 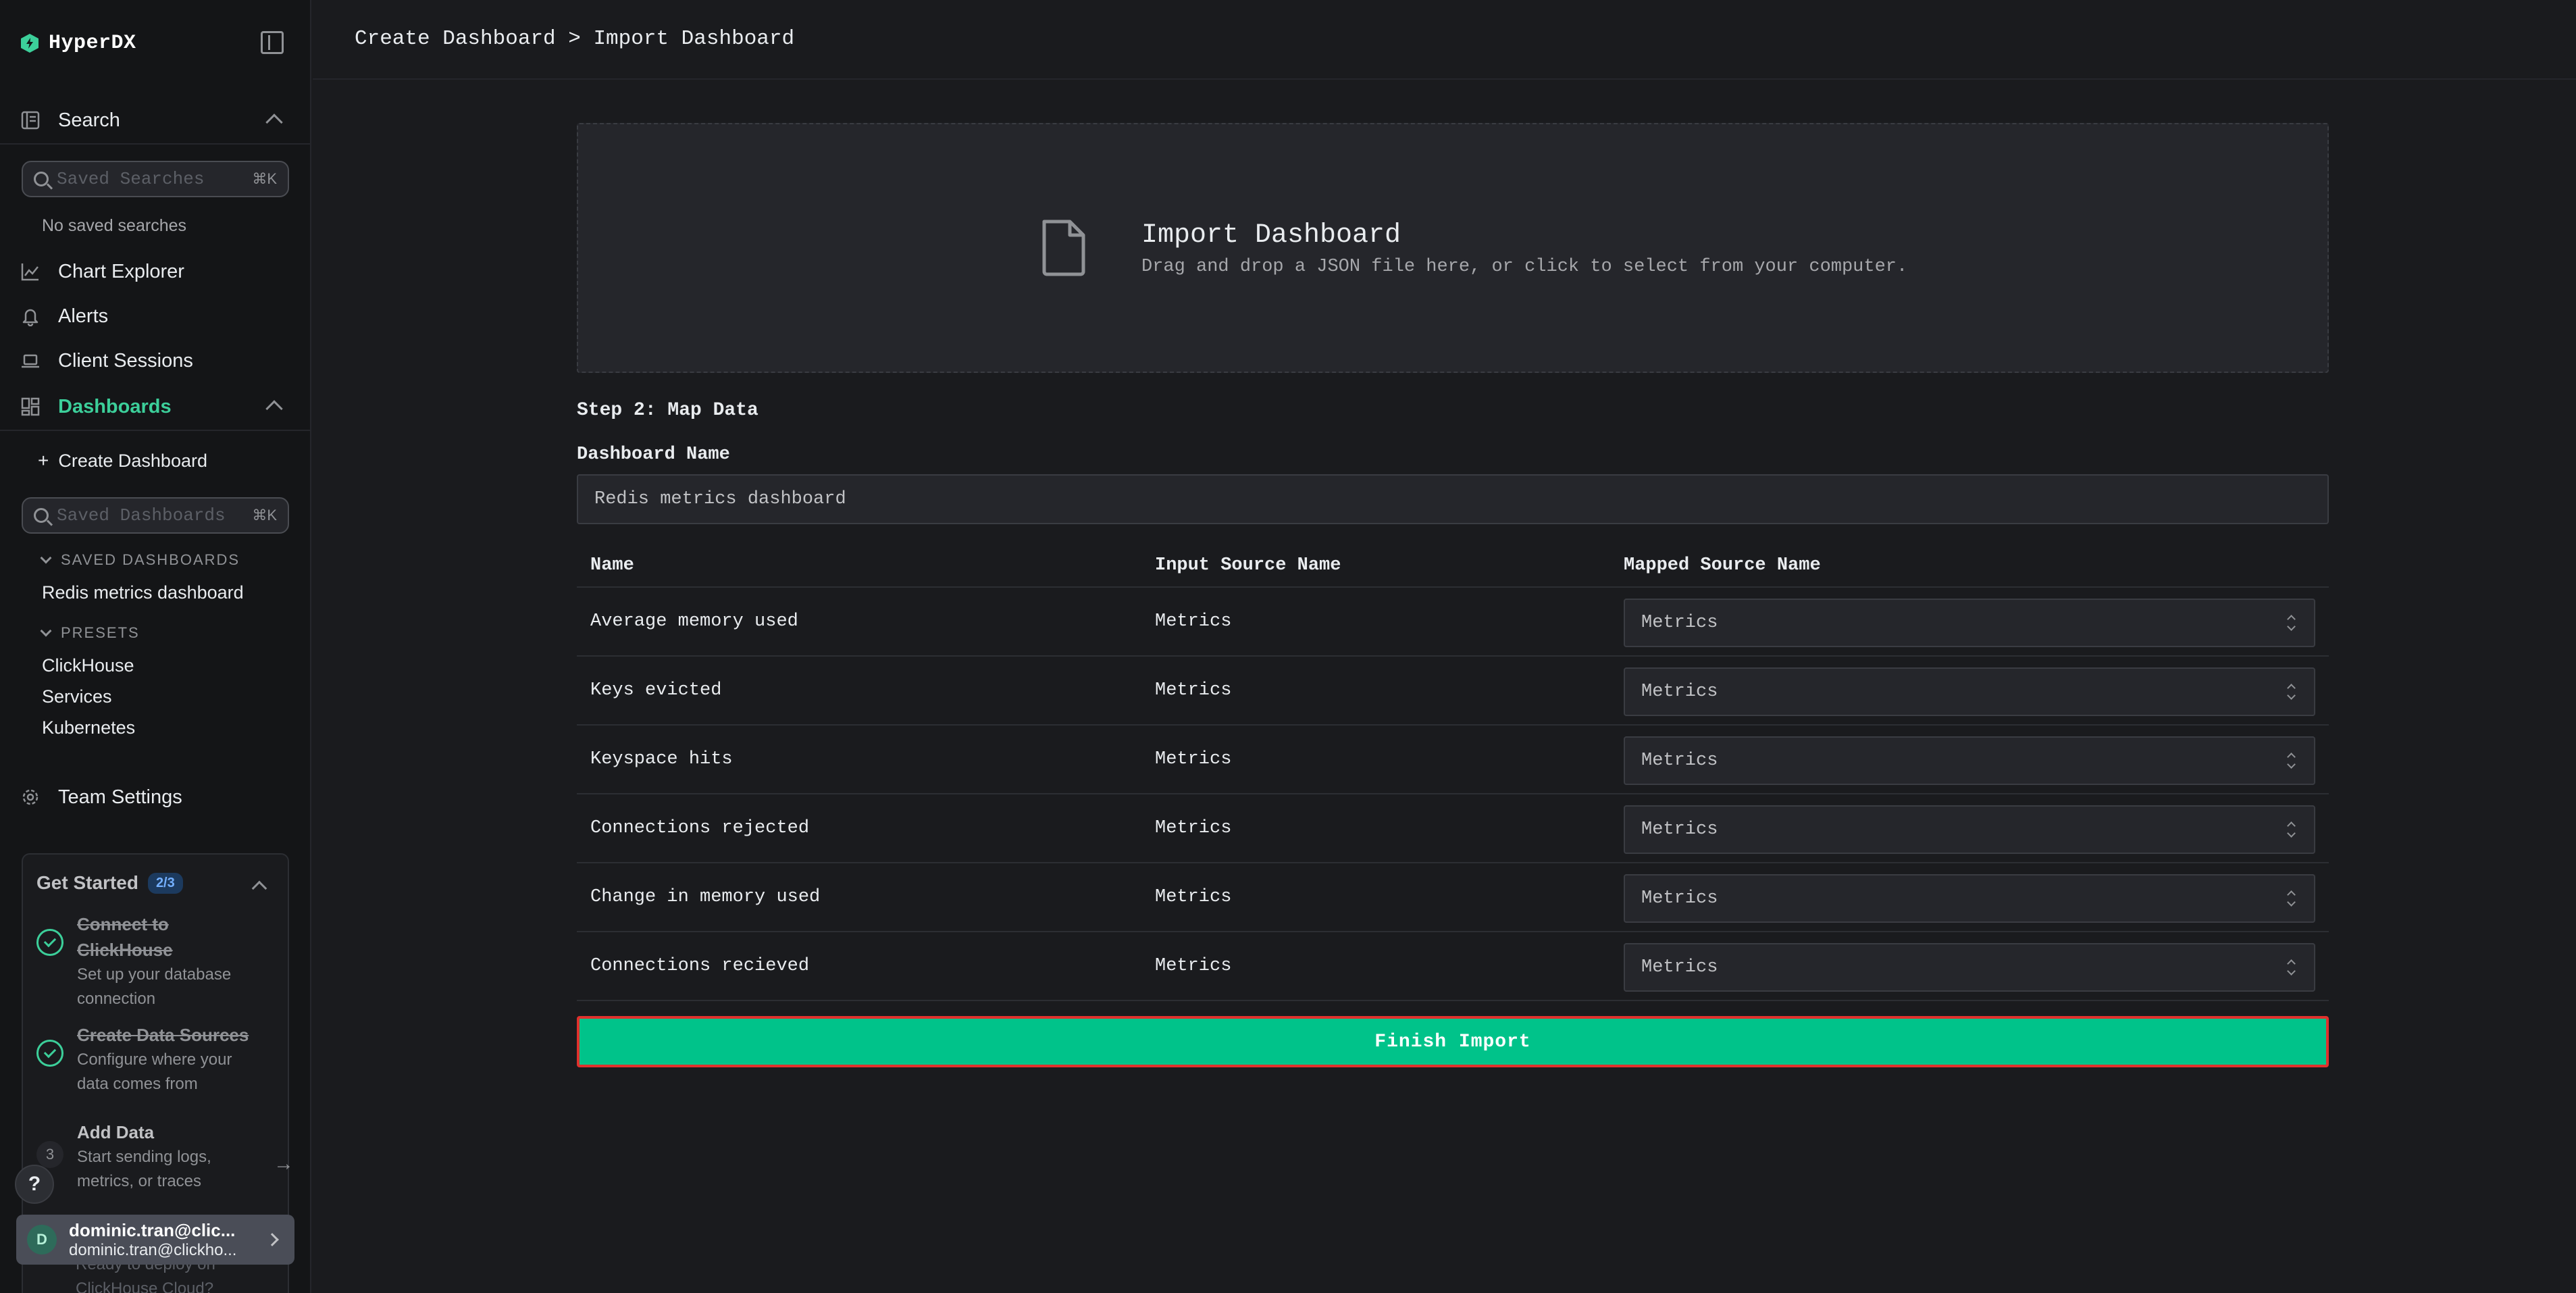 I want to click on preset-clickhouse: ClickHouse, so click(x=88, y=665).